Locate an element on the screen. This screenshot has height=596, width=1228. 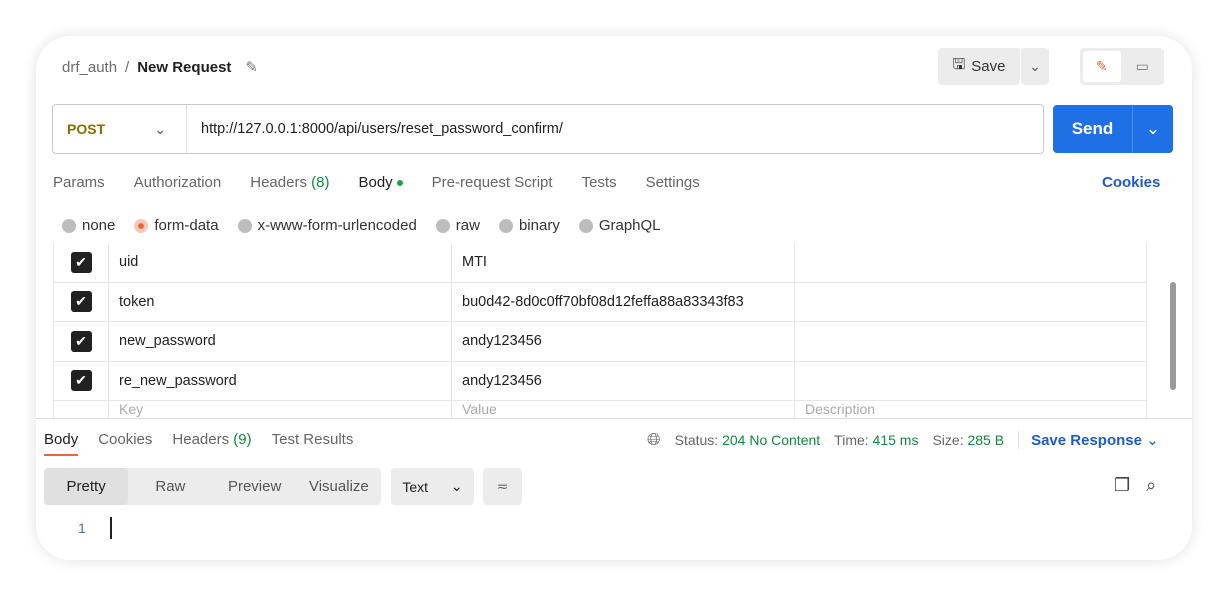
tab-test-results: Test Results is located at coordinates (313, 443).